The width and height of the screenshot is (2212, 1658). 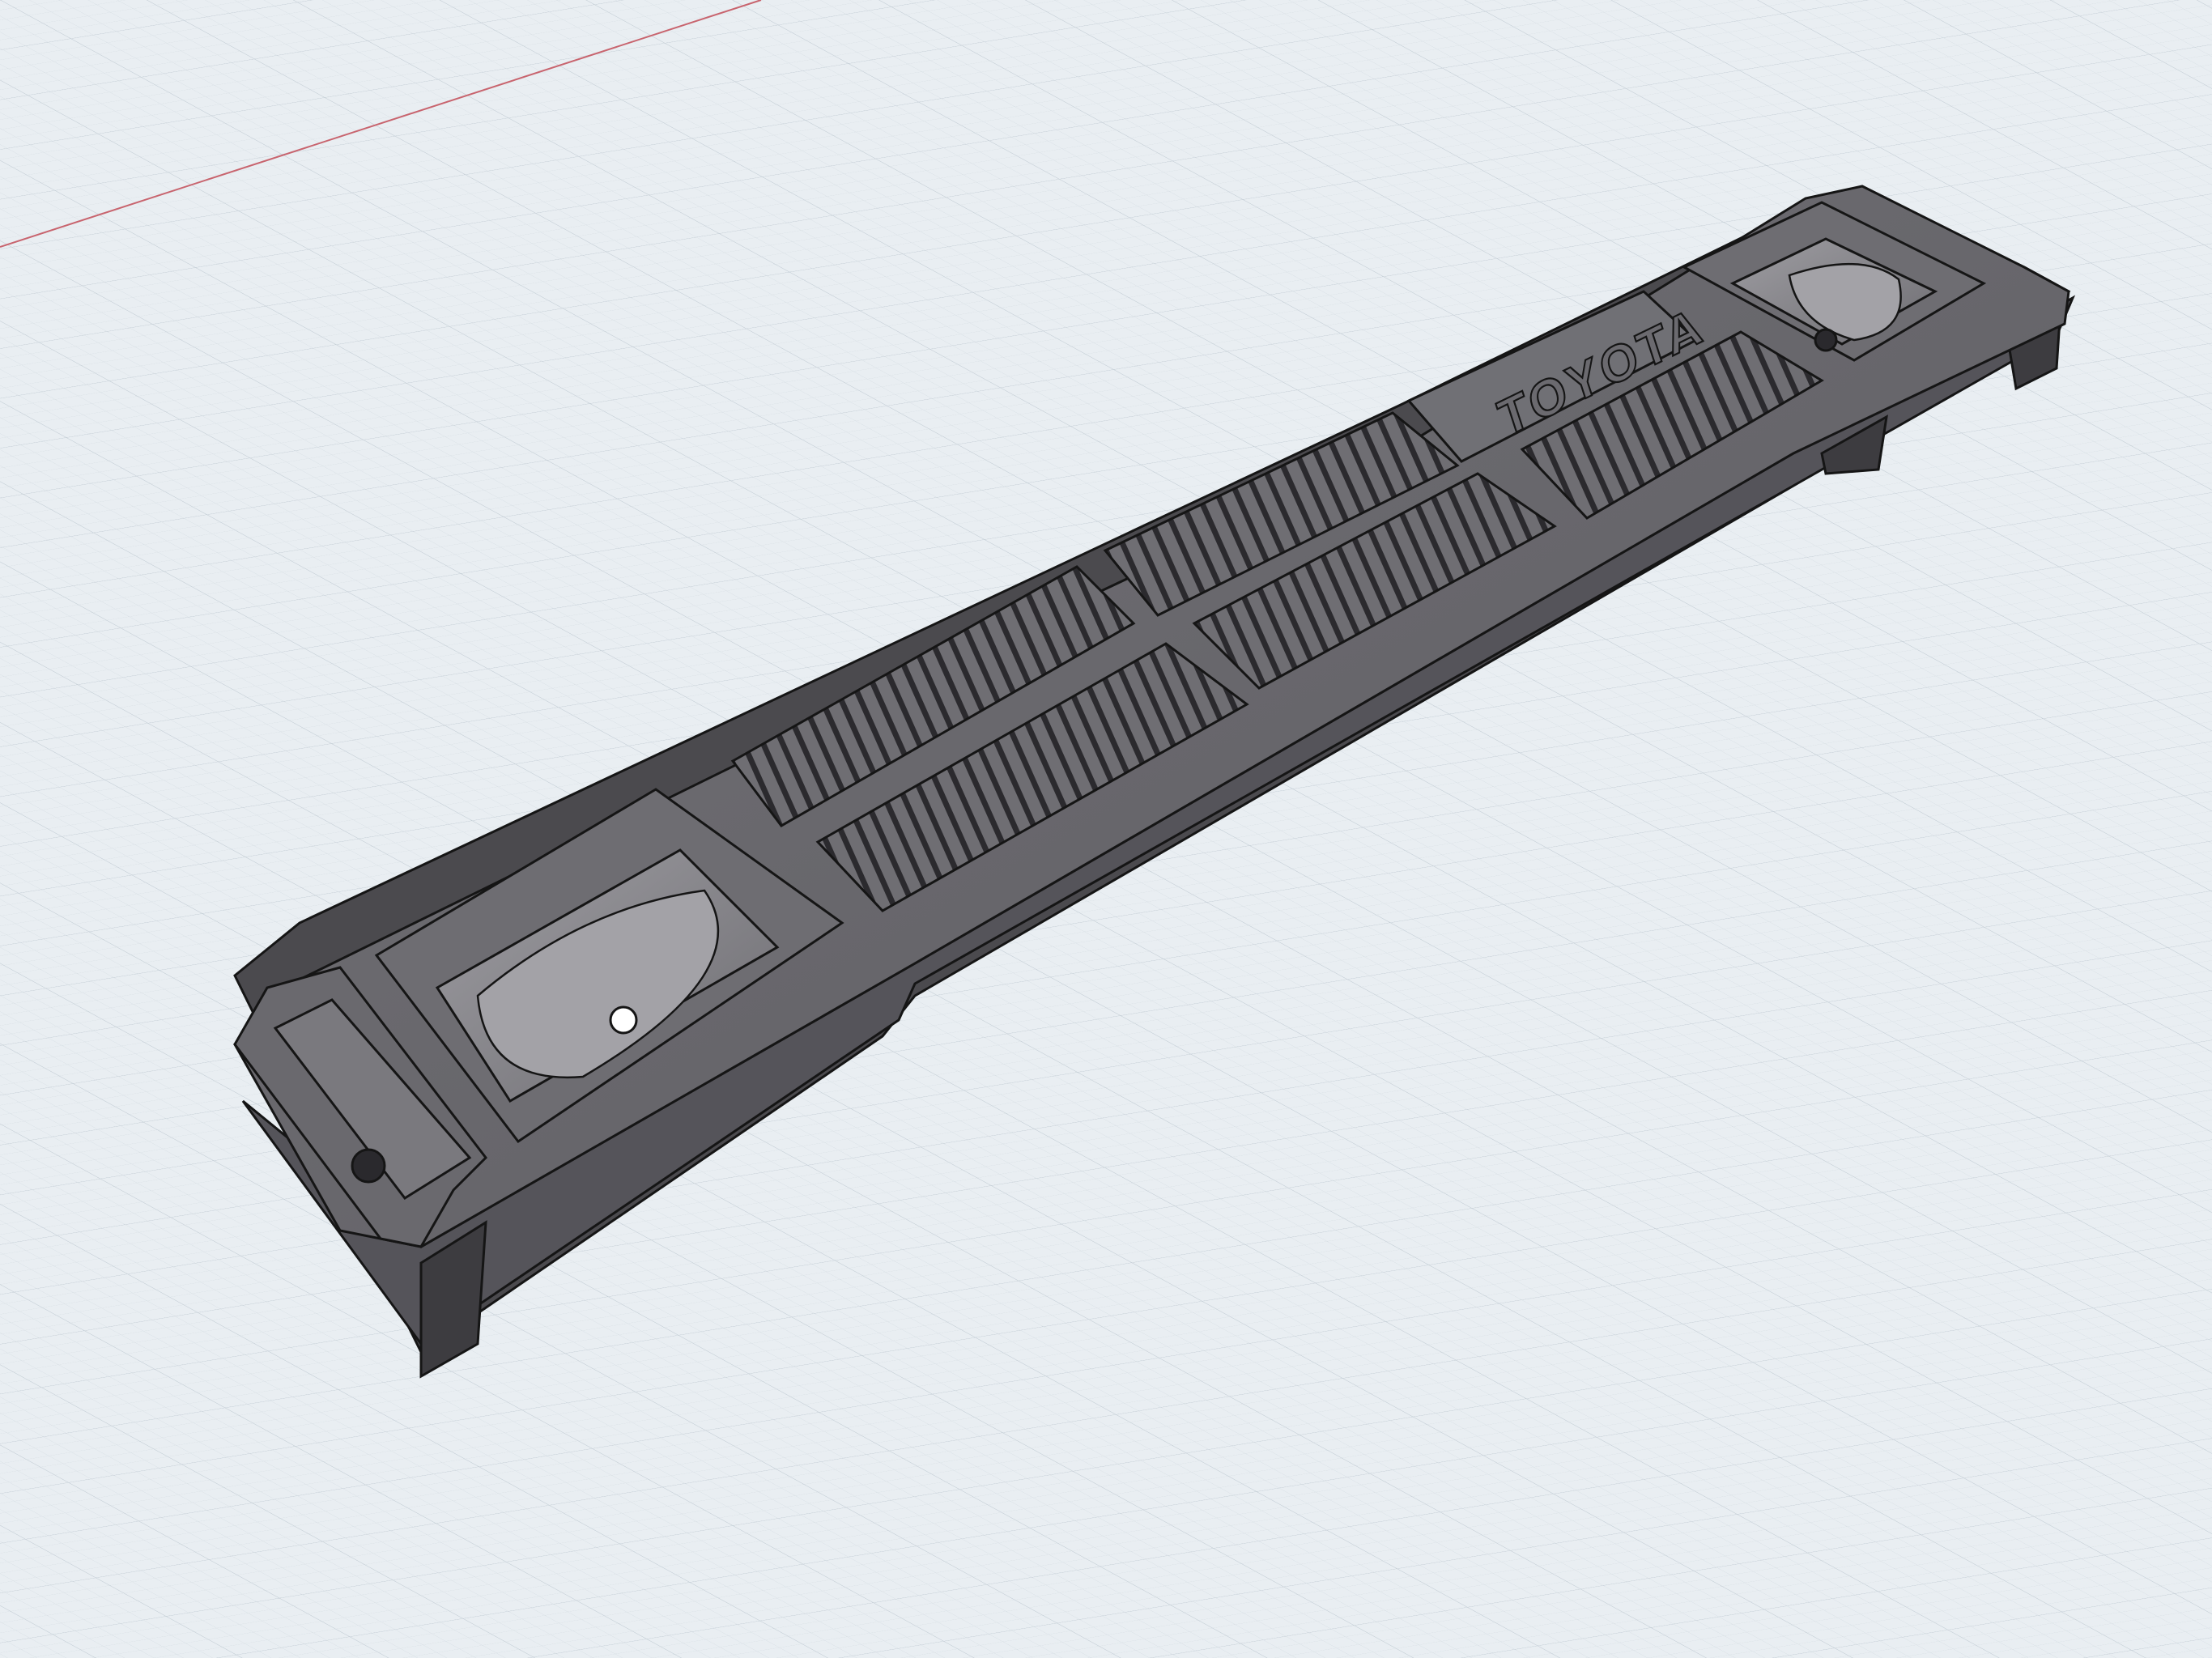 I want to click on left-mount-hole, so click(x=623, y=1020).